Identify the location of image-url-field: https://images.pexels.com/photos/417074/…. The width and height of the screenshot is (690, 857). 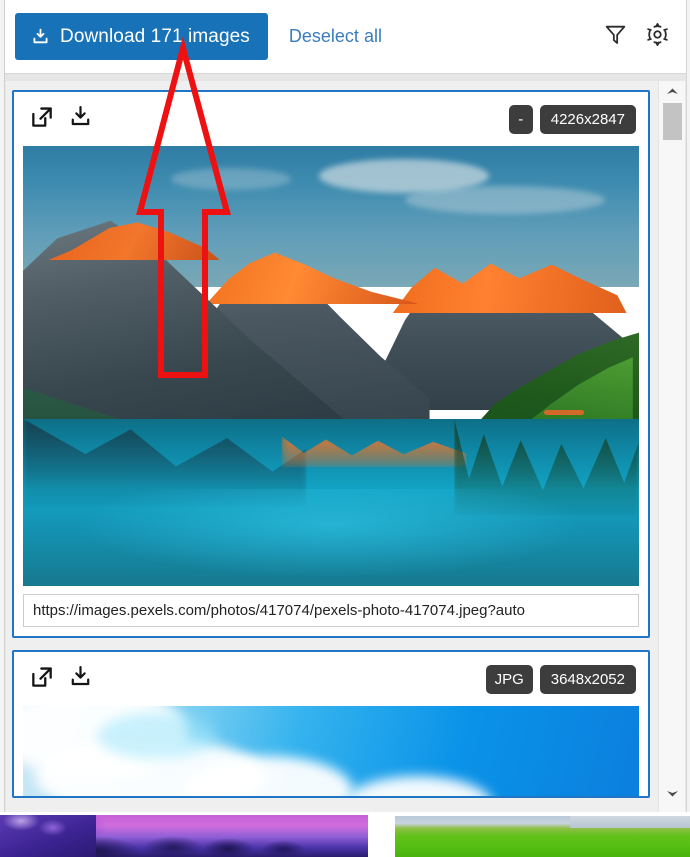
(331, 610).